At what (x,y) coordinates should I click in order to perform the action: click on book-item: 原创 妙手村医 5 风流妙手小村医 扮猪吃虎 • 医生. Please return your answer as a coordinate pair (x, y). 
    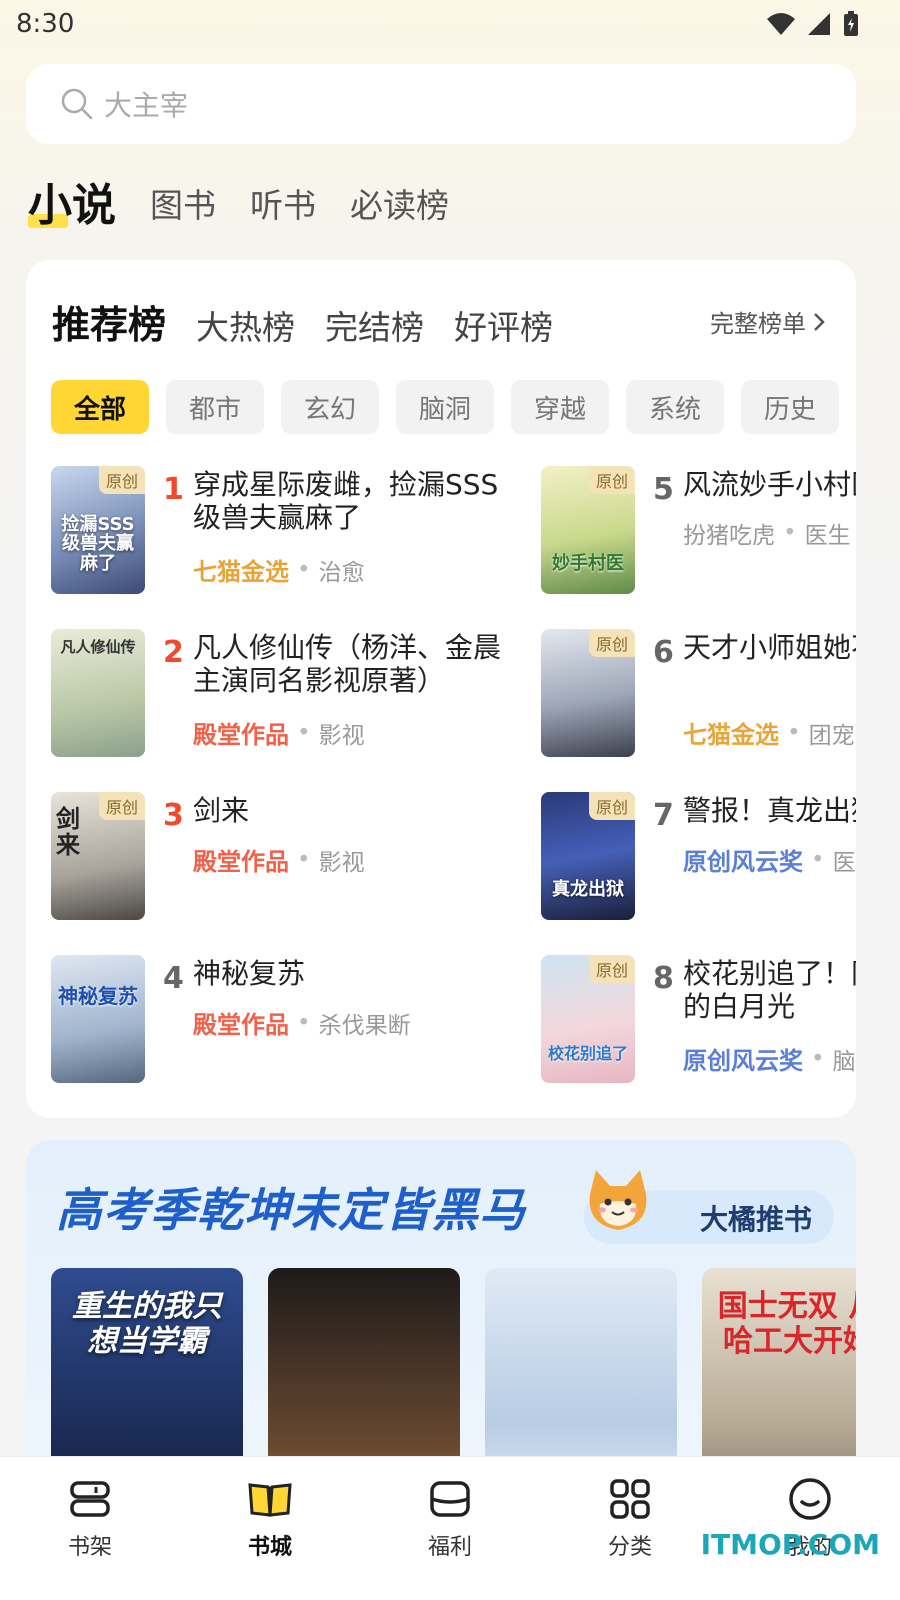
    Looking at the image, I should click on (698, 531).